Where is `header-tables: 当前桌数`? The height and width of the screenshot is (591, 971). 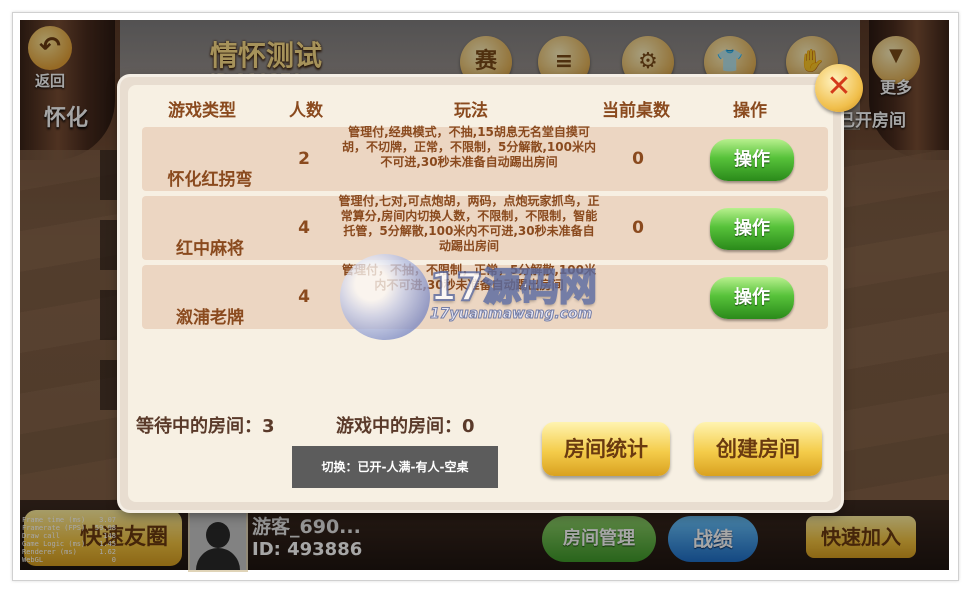 header-tables: 当前桌数 is located at coordinates (636, 111).